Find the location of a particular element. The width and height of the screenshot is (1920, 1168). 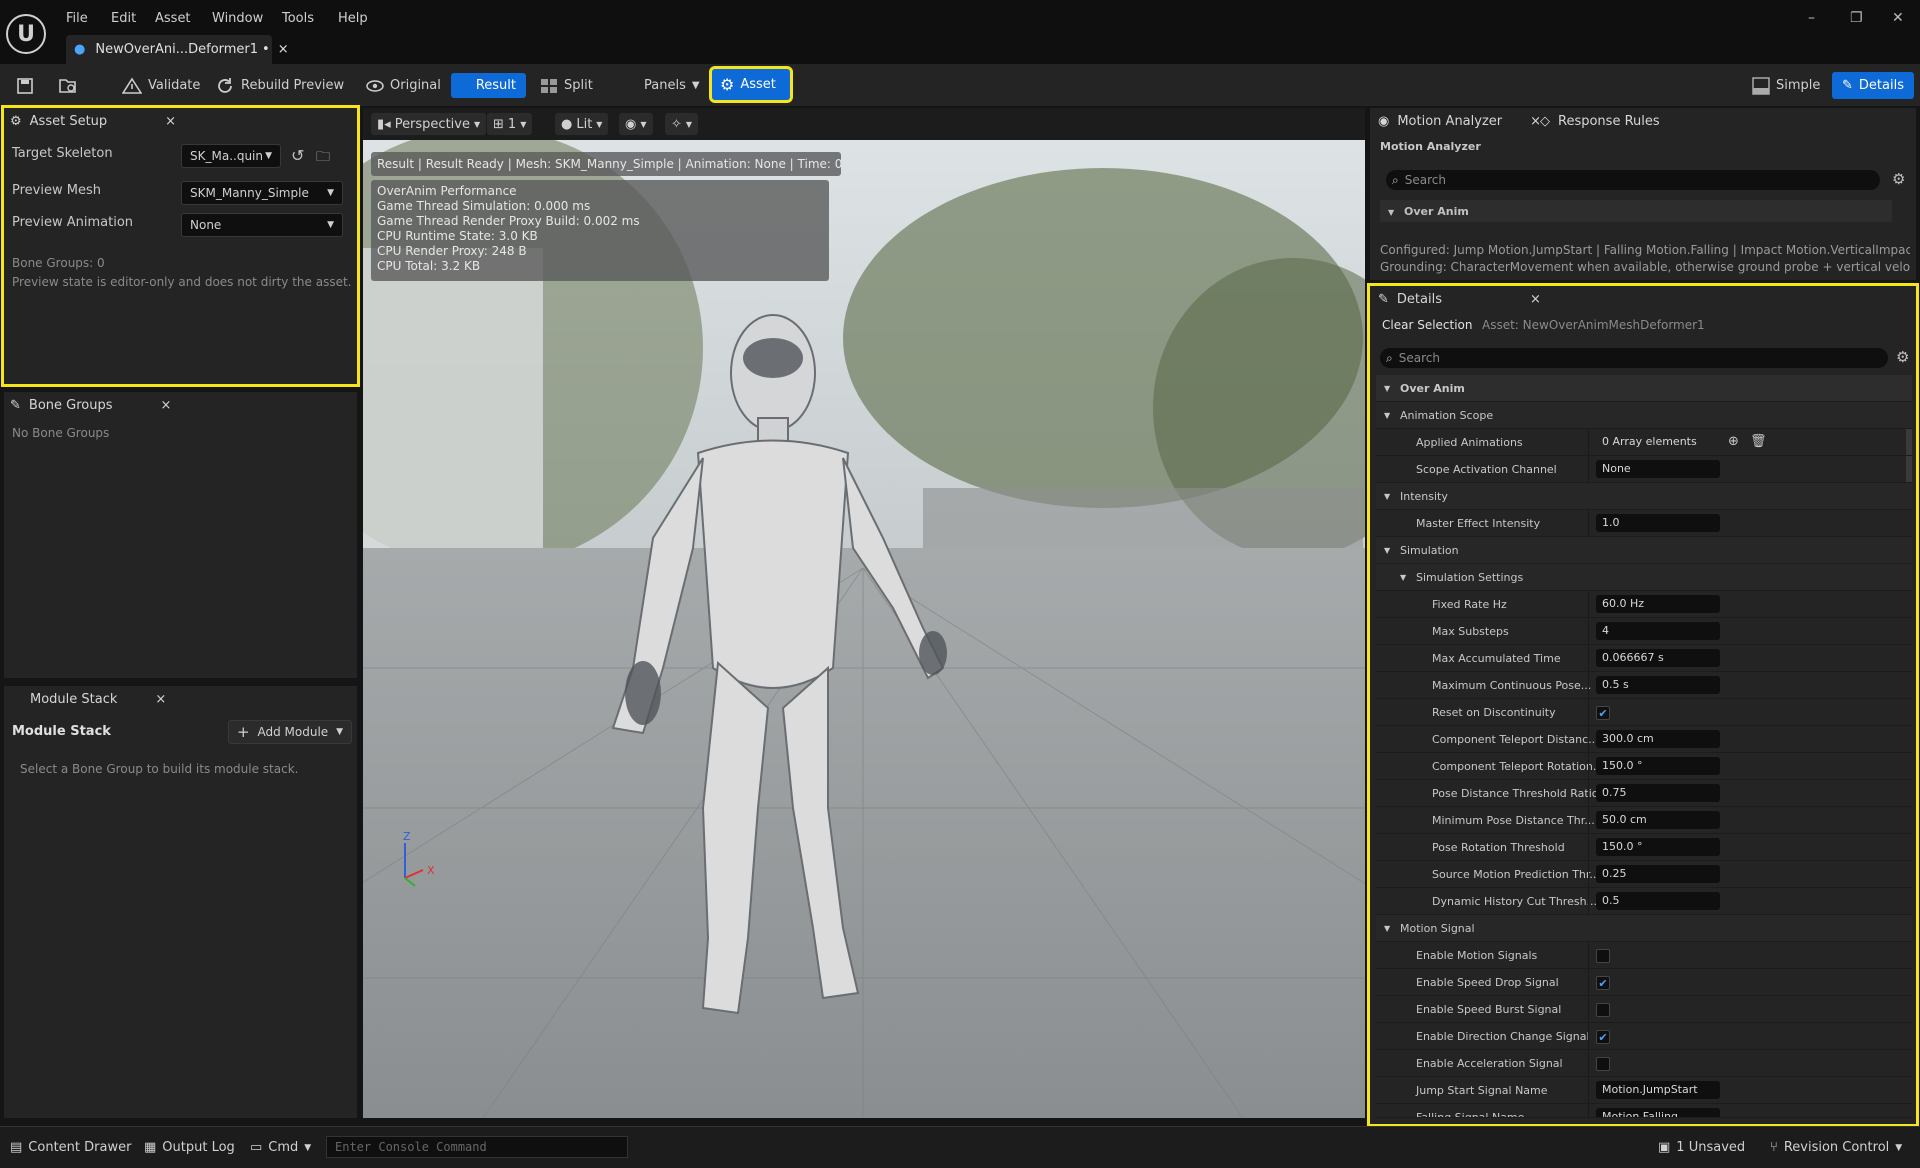

property-row: ▼ Simulation is located at coordinates (1644, 550).